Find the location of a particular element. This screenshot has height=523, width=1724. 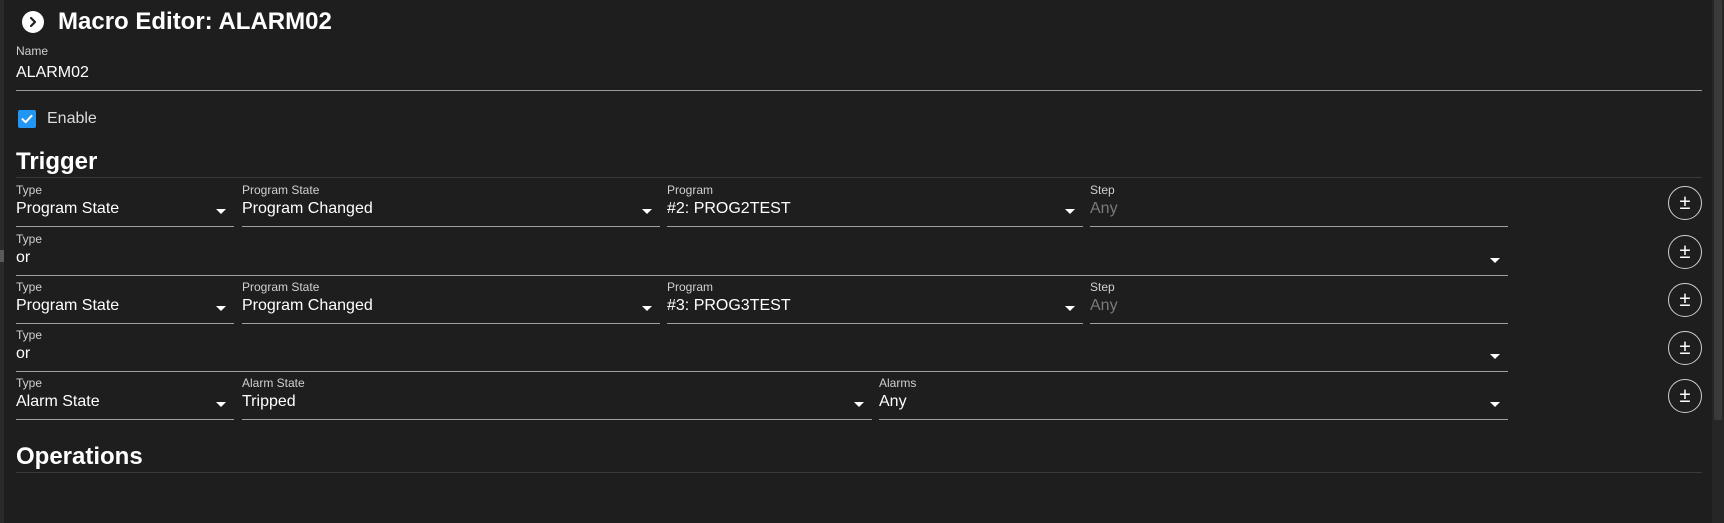

trigger-type-select: Type Alarm State is located at coordinates (125, 395).